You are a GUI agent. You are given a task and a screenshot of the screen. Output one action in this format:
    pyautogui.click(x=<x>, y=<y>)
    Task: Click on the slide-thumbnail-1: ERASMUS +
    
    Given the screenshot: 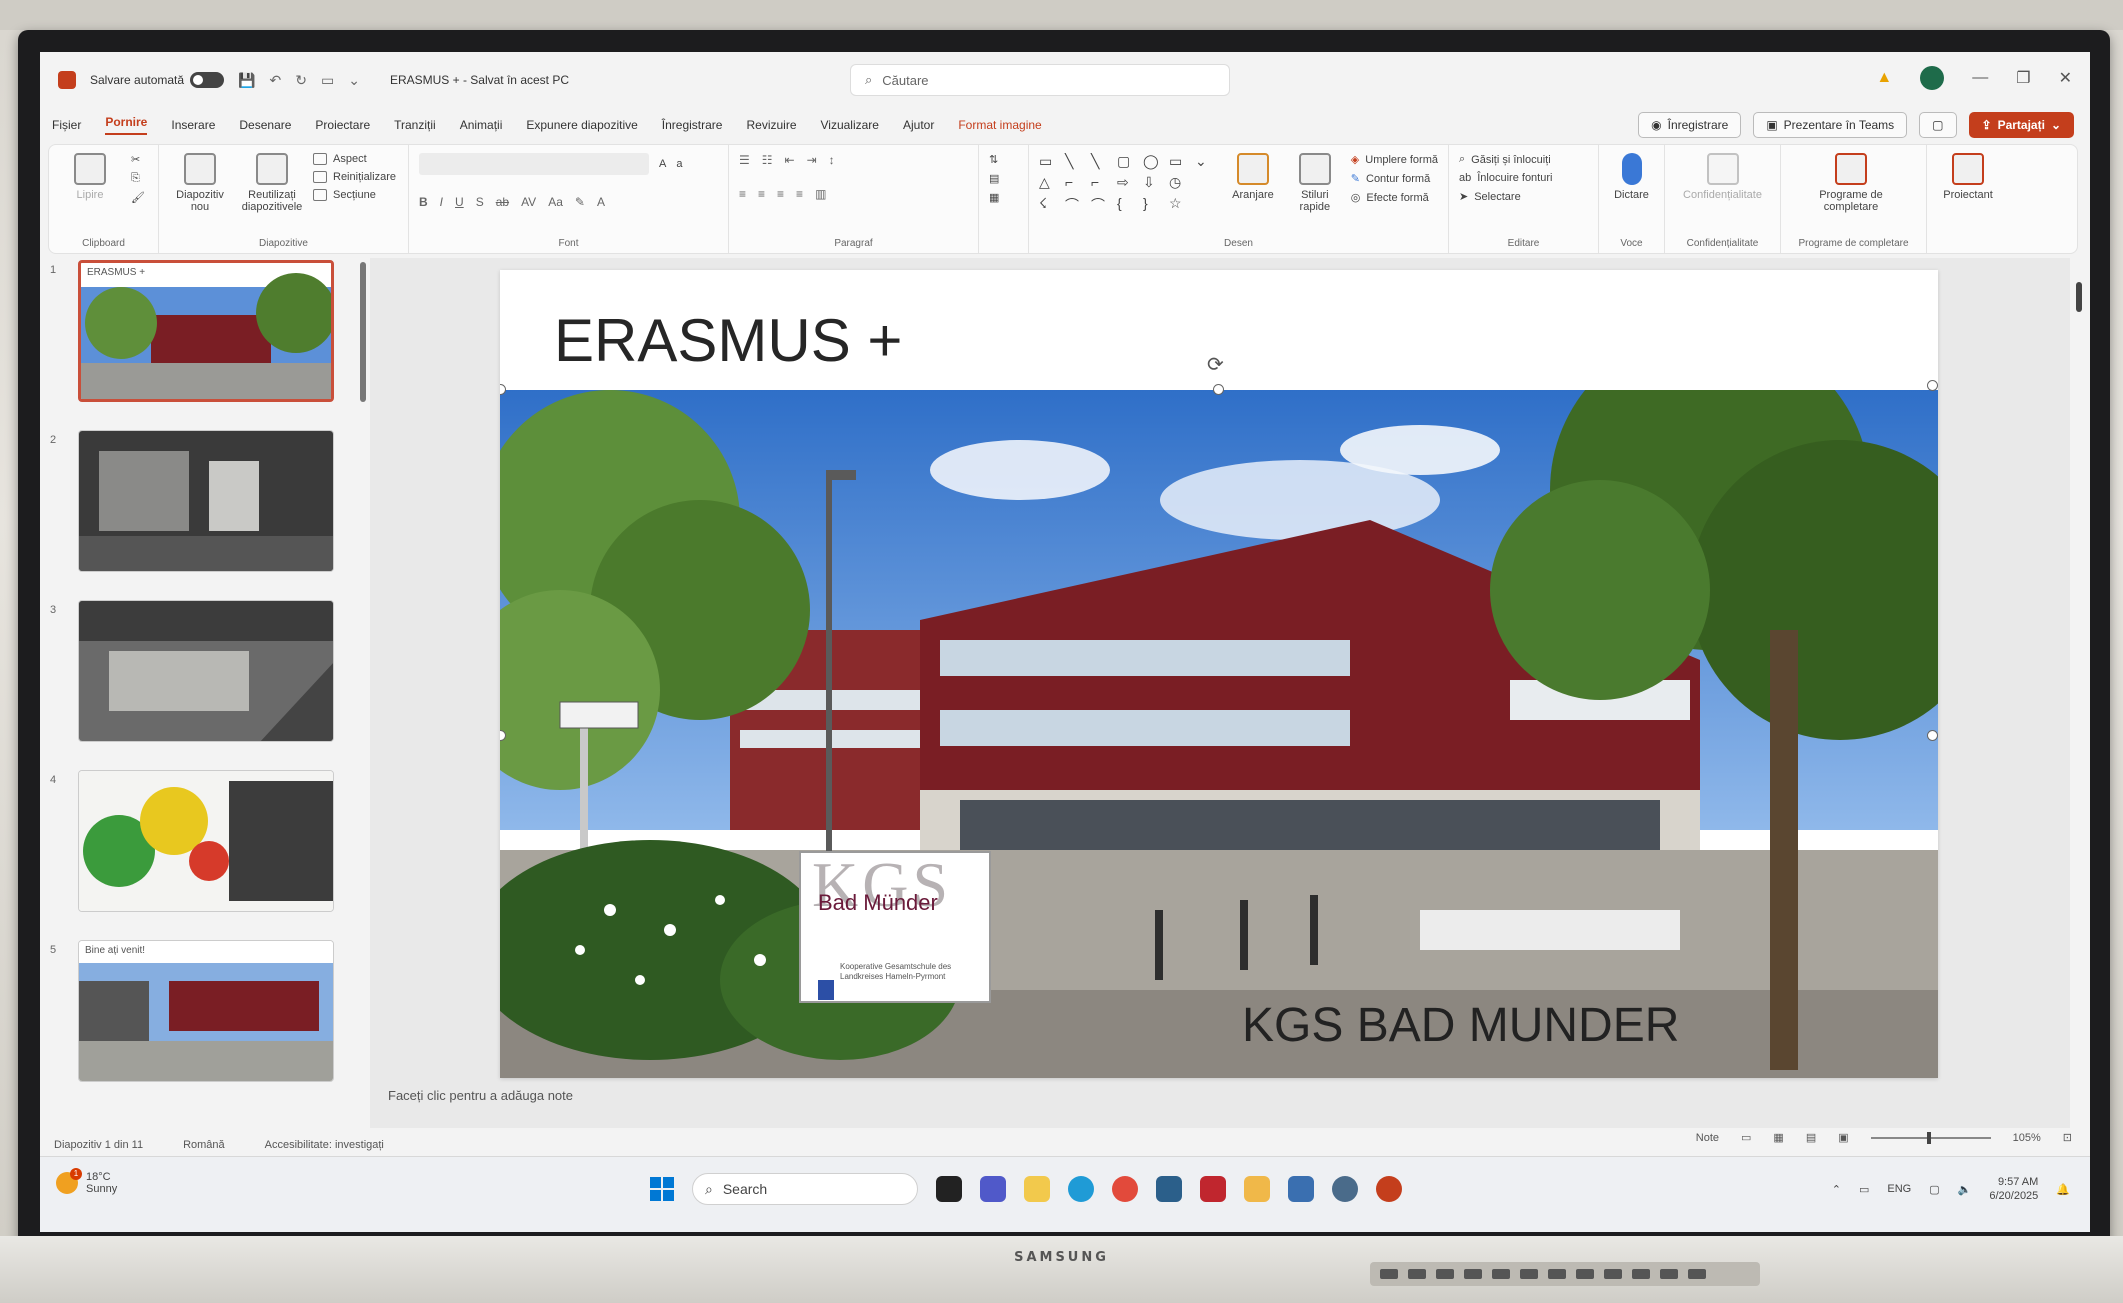 What is the action you would take?
    pyautogui.click(x=206, y=331)
    